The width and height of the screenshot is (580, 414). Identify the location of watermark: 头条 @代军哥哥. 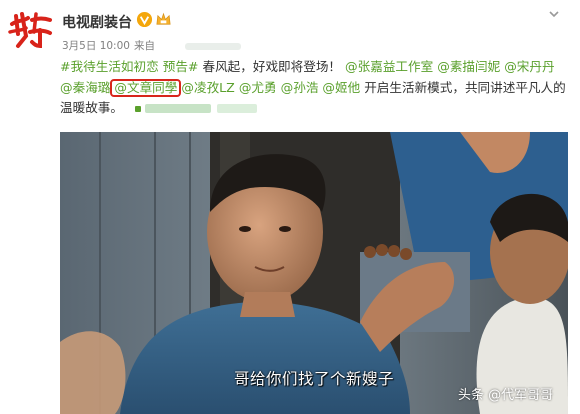
(506, 395).